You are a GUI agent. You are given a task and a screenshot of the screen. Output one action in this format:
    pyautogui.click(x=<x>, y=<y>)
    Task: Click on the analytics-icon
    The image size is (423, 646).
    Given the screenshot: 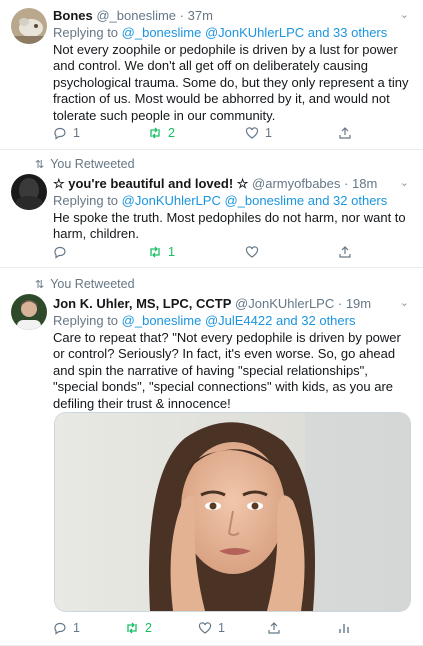 What is the action you would take?
    pyautogui.click(x=344, y=628)
    